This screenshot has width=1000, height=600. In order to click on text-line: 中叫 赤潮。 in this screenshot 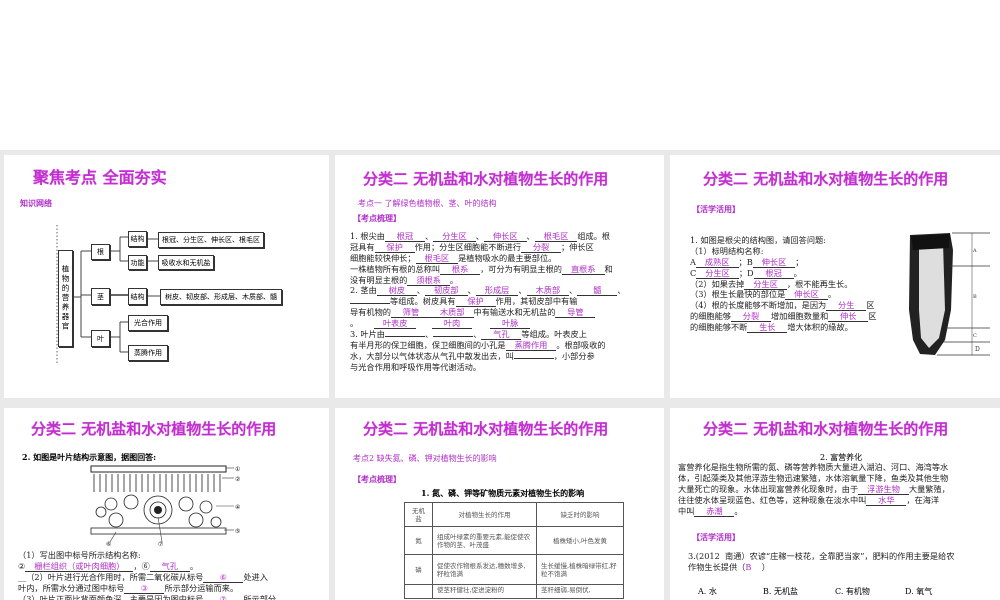, I will do `click(814, 511)`.